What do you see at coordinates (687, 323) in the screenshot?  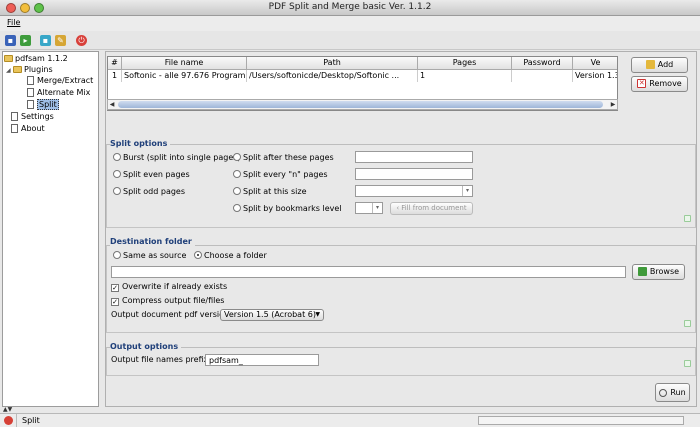 I see `destination-info-icon` at bounding box center [687, 323].